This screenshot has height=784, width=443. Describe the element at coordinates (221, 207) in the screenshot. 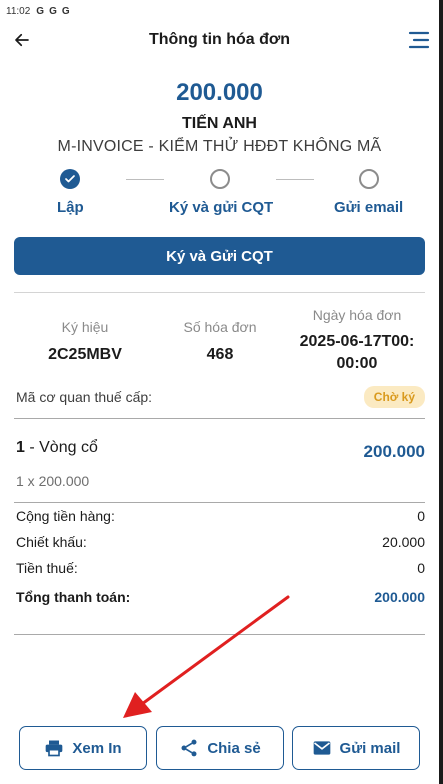

I see `step-label-sign: Ký và gửi CQT` at that location.